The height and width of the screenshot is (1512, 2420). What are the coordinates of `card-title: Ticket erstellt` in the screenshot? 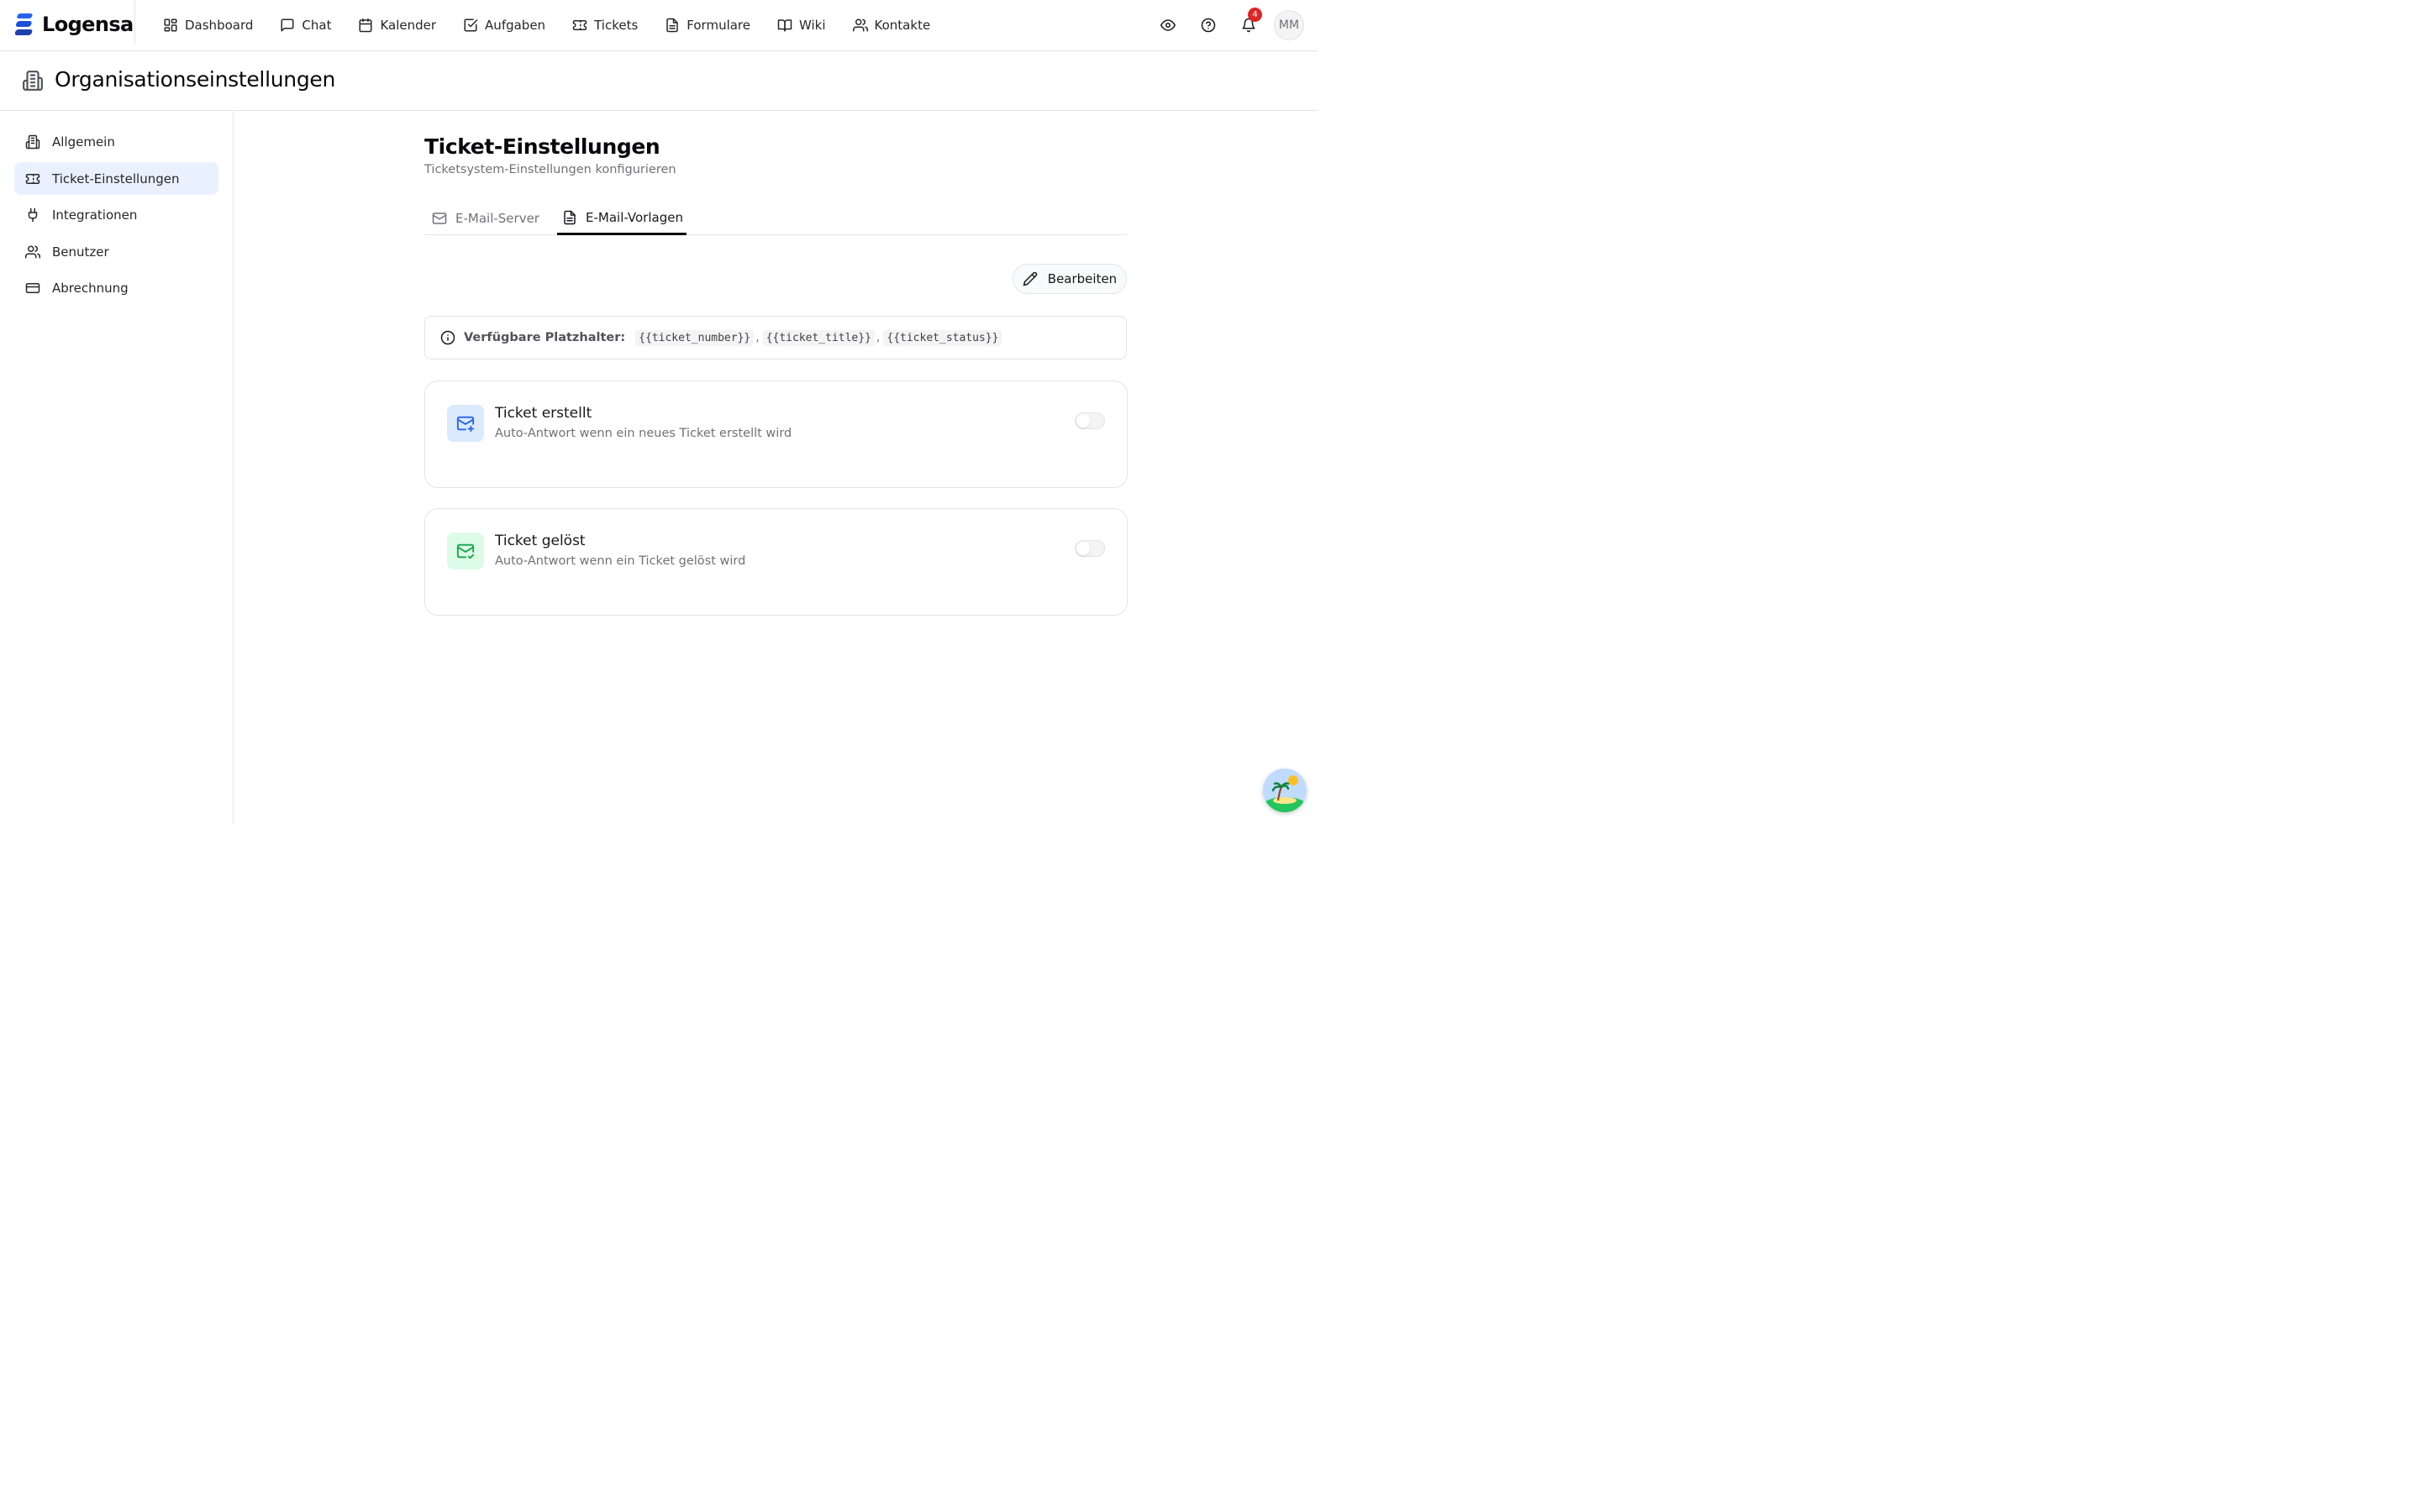 It's located at (543, 413).